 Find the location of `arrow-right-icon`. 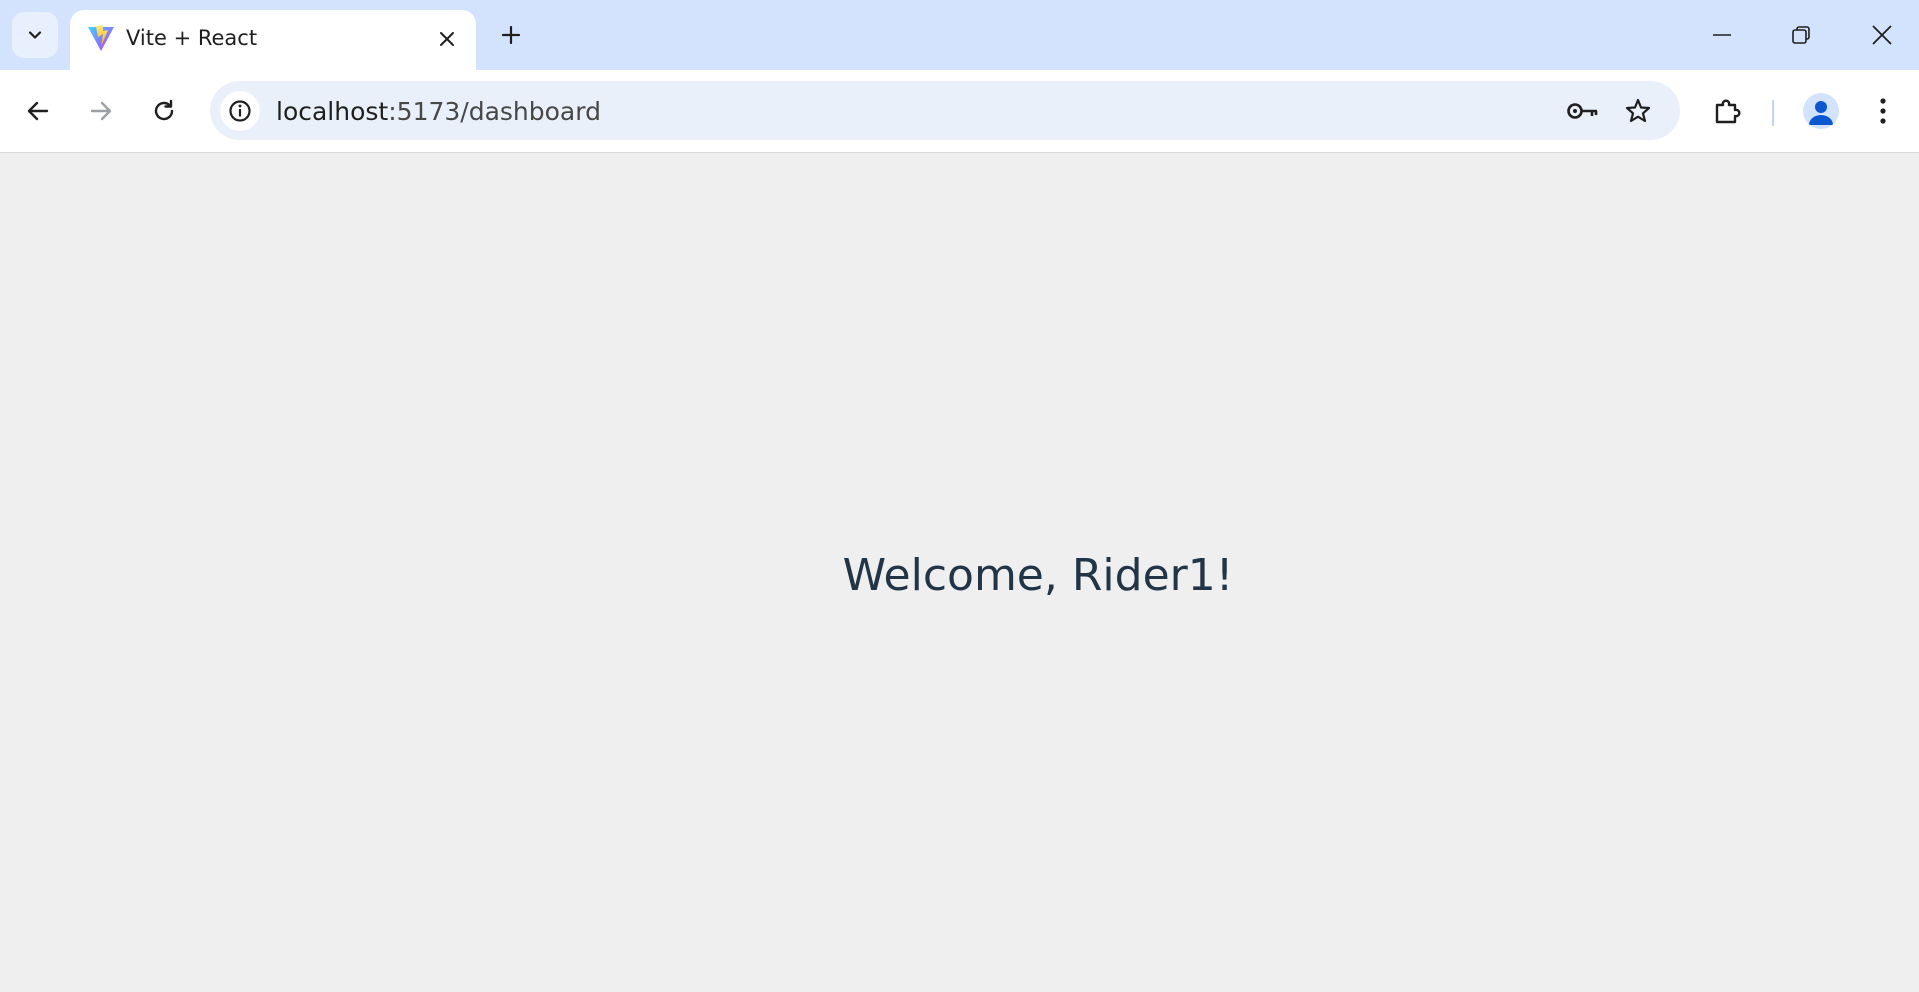

arrow-right-icon is located at coordinates (101, 111).